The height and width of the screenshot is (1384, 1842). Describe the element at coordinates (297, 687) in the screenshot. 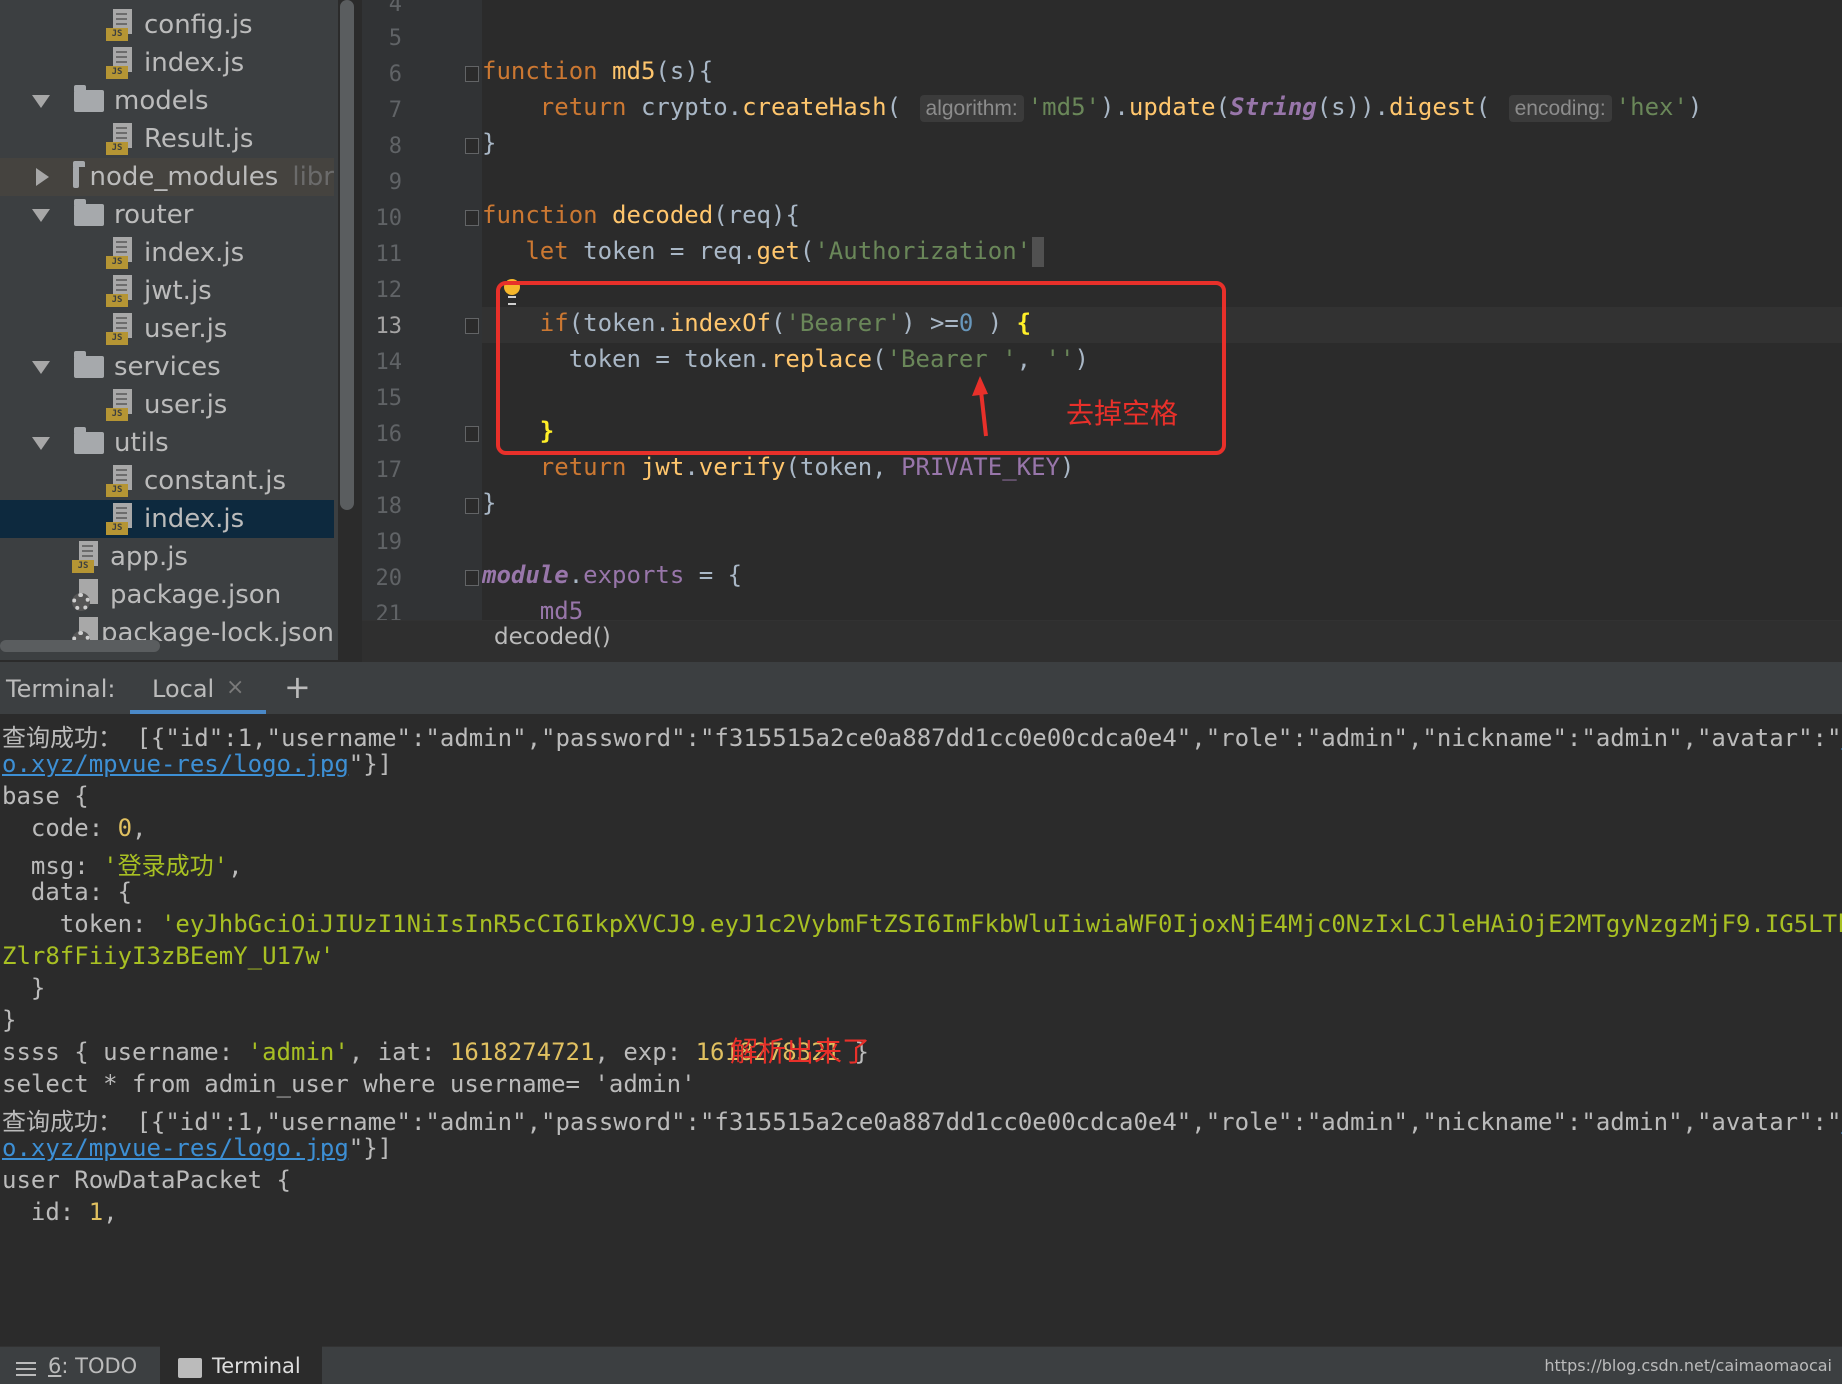

I see `add-terminal-icon: +` at that location.